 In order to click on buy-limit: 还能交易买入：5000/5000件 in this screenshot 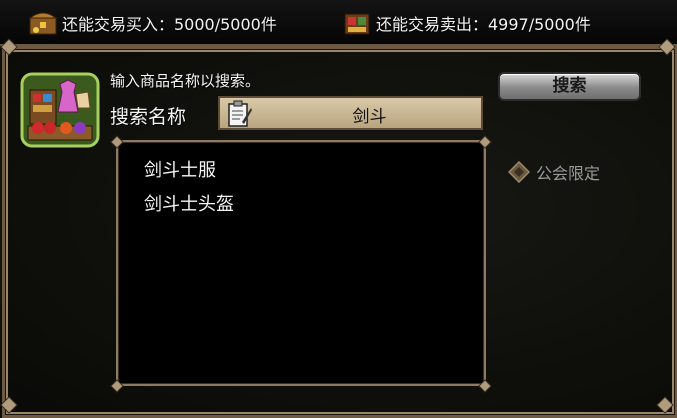, I will do `click(152, 23)`.